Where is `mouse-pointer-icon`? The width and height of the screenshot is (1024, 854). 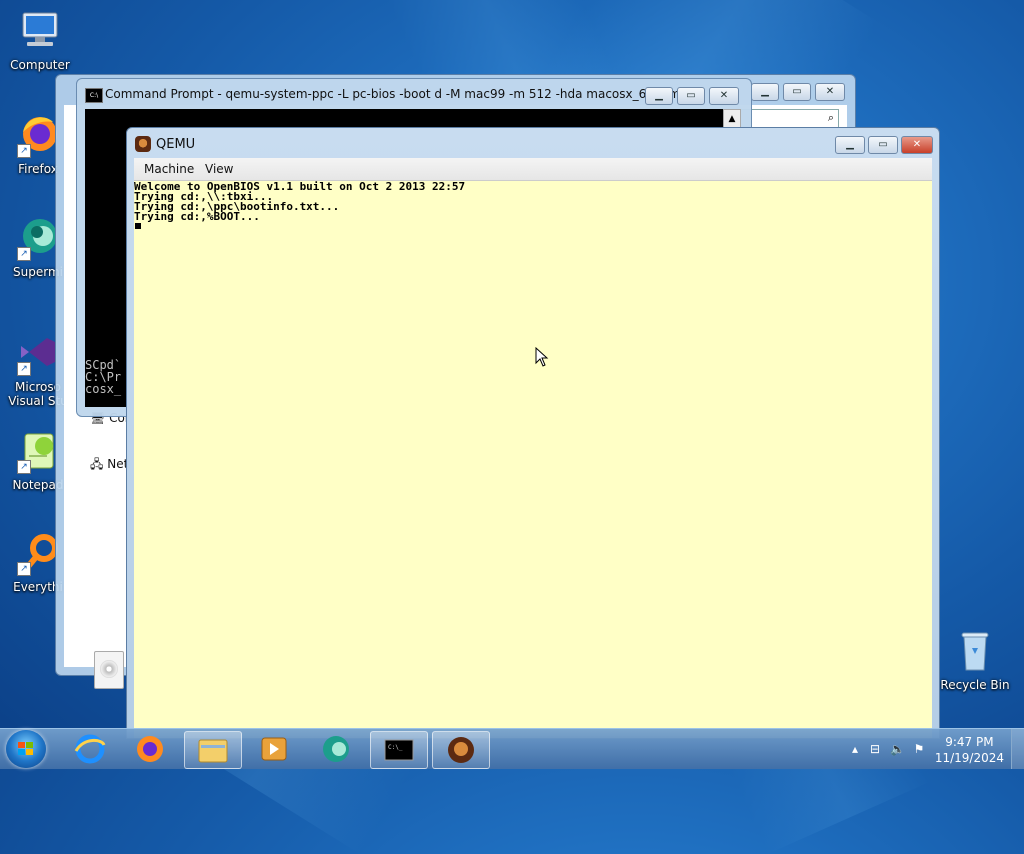 mouse-pointer-icon is located at coordinates (542, 357).